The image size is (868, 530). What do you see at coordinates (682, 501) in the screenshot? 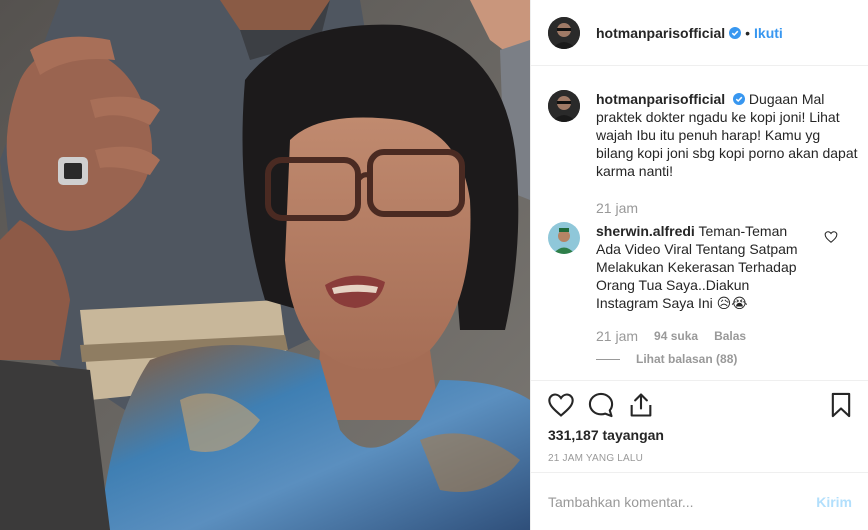
I see `add-comment-input` at bounding box center [682, 501].